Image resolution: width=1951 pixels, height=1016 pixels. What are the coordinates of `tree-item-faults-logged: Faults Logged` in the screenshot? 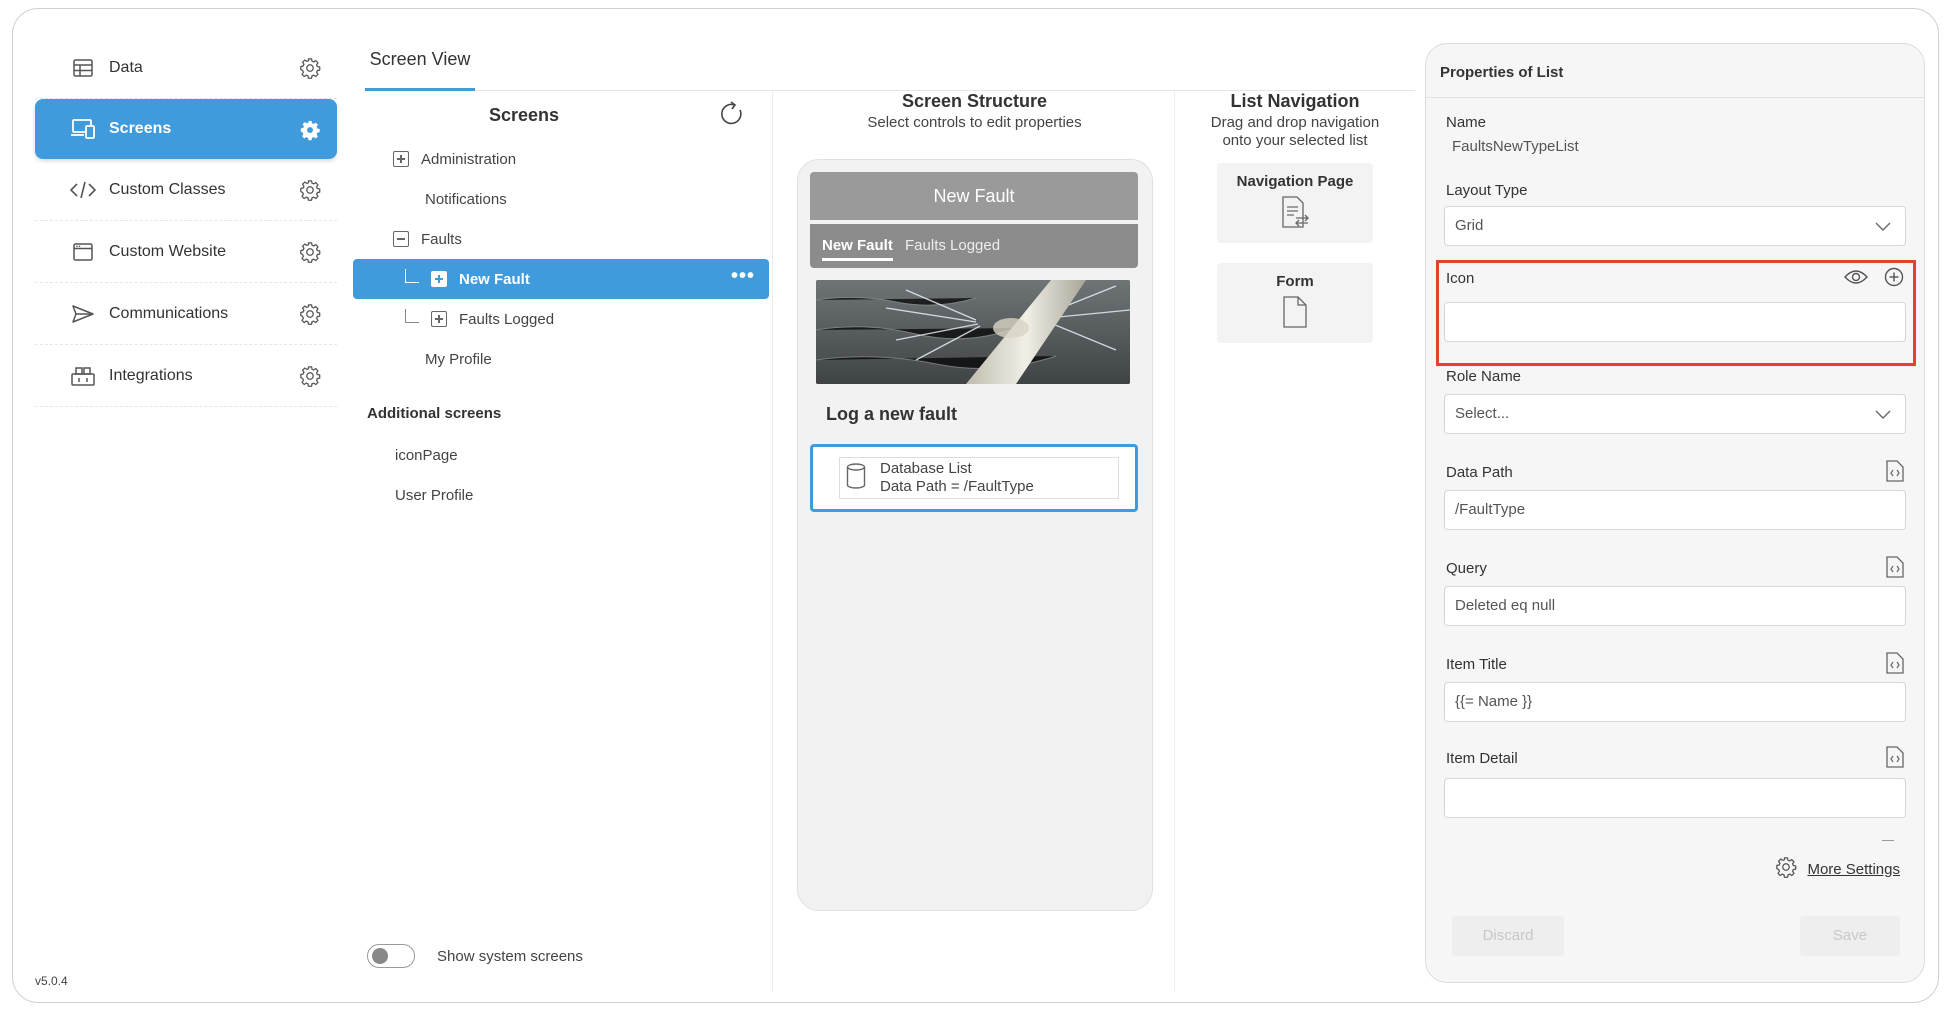 It's located at (561, 319).